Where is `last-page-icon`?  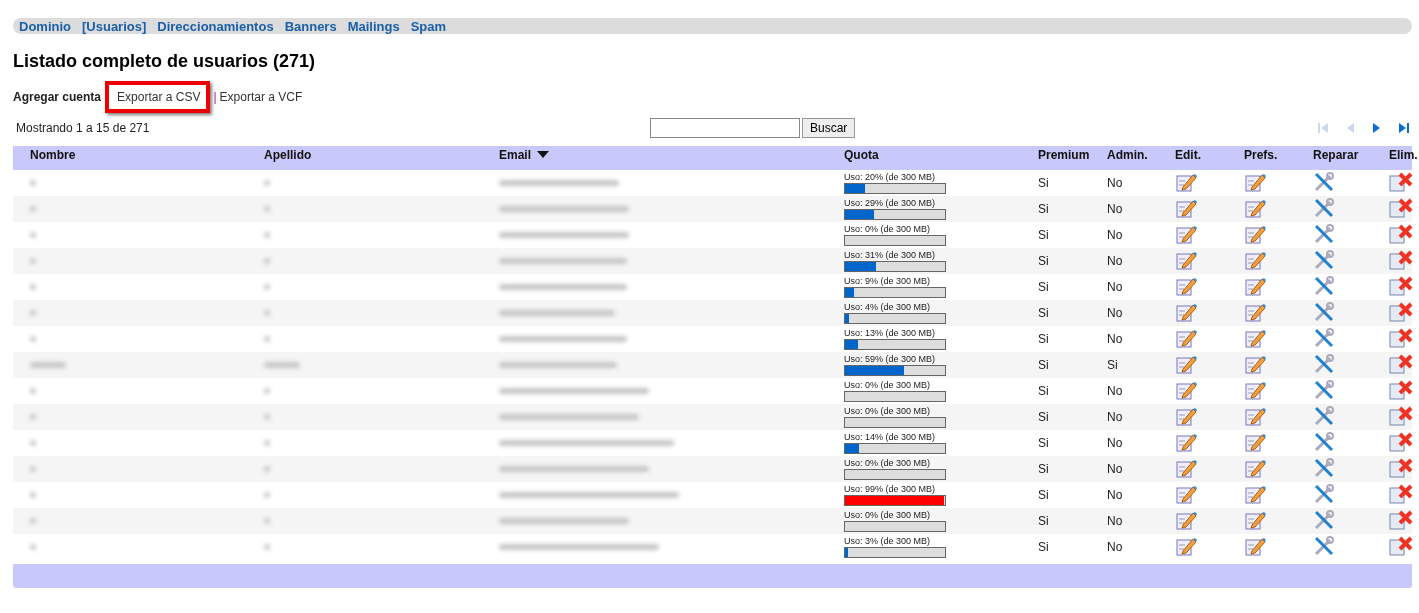 last-page-icon is located at coordinates (1404, 128).